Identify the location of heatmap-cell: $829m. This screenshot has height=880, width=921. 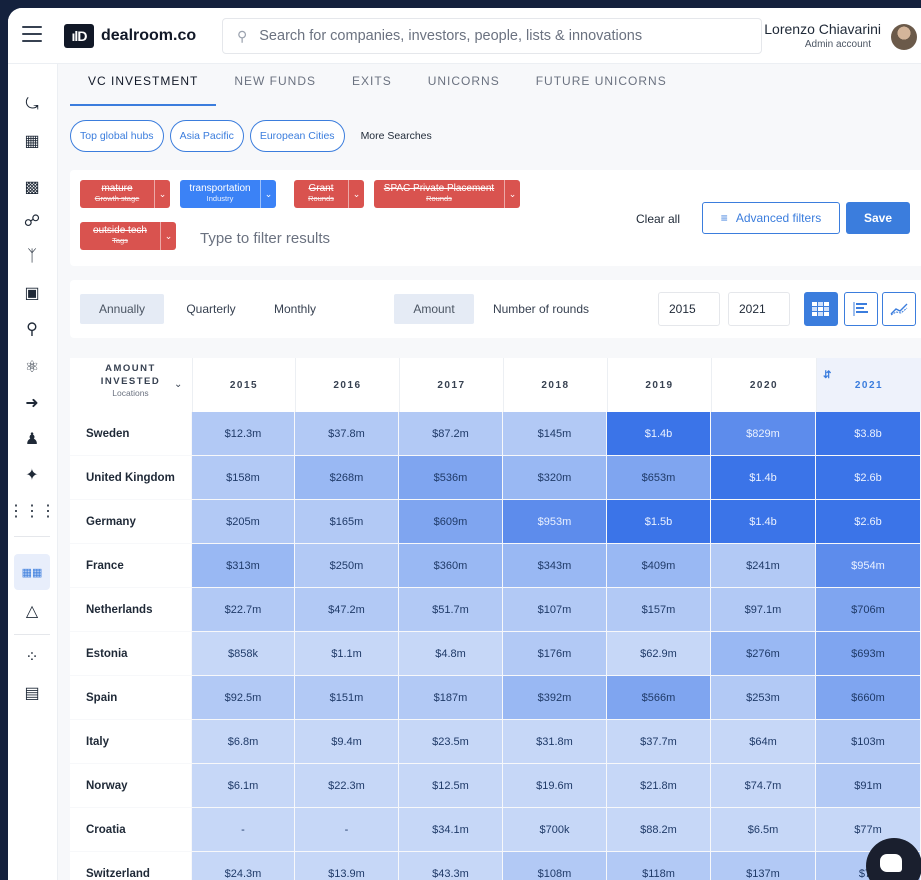
(763, 433).